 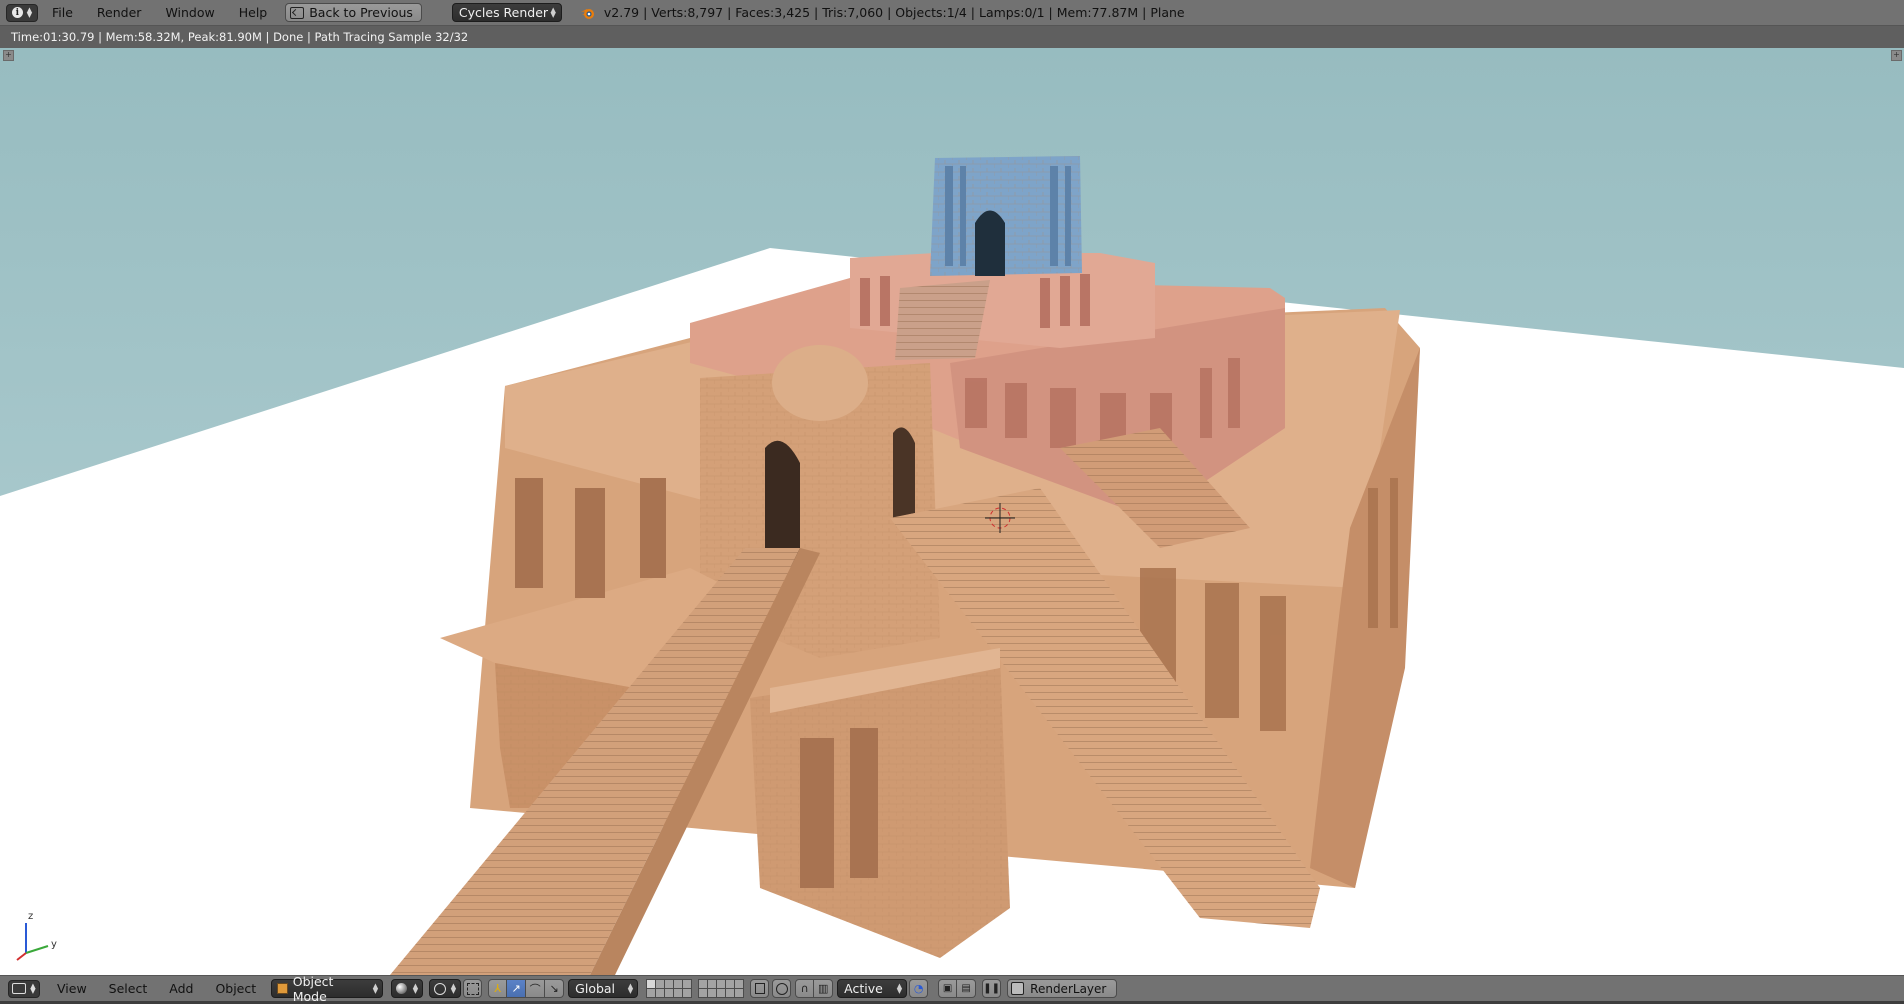 What do you see at coordinates (189, 13) in the screenshot?
I see `menu-window: Window` at bounding box center [189, 13].